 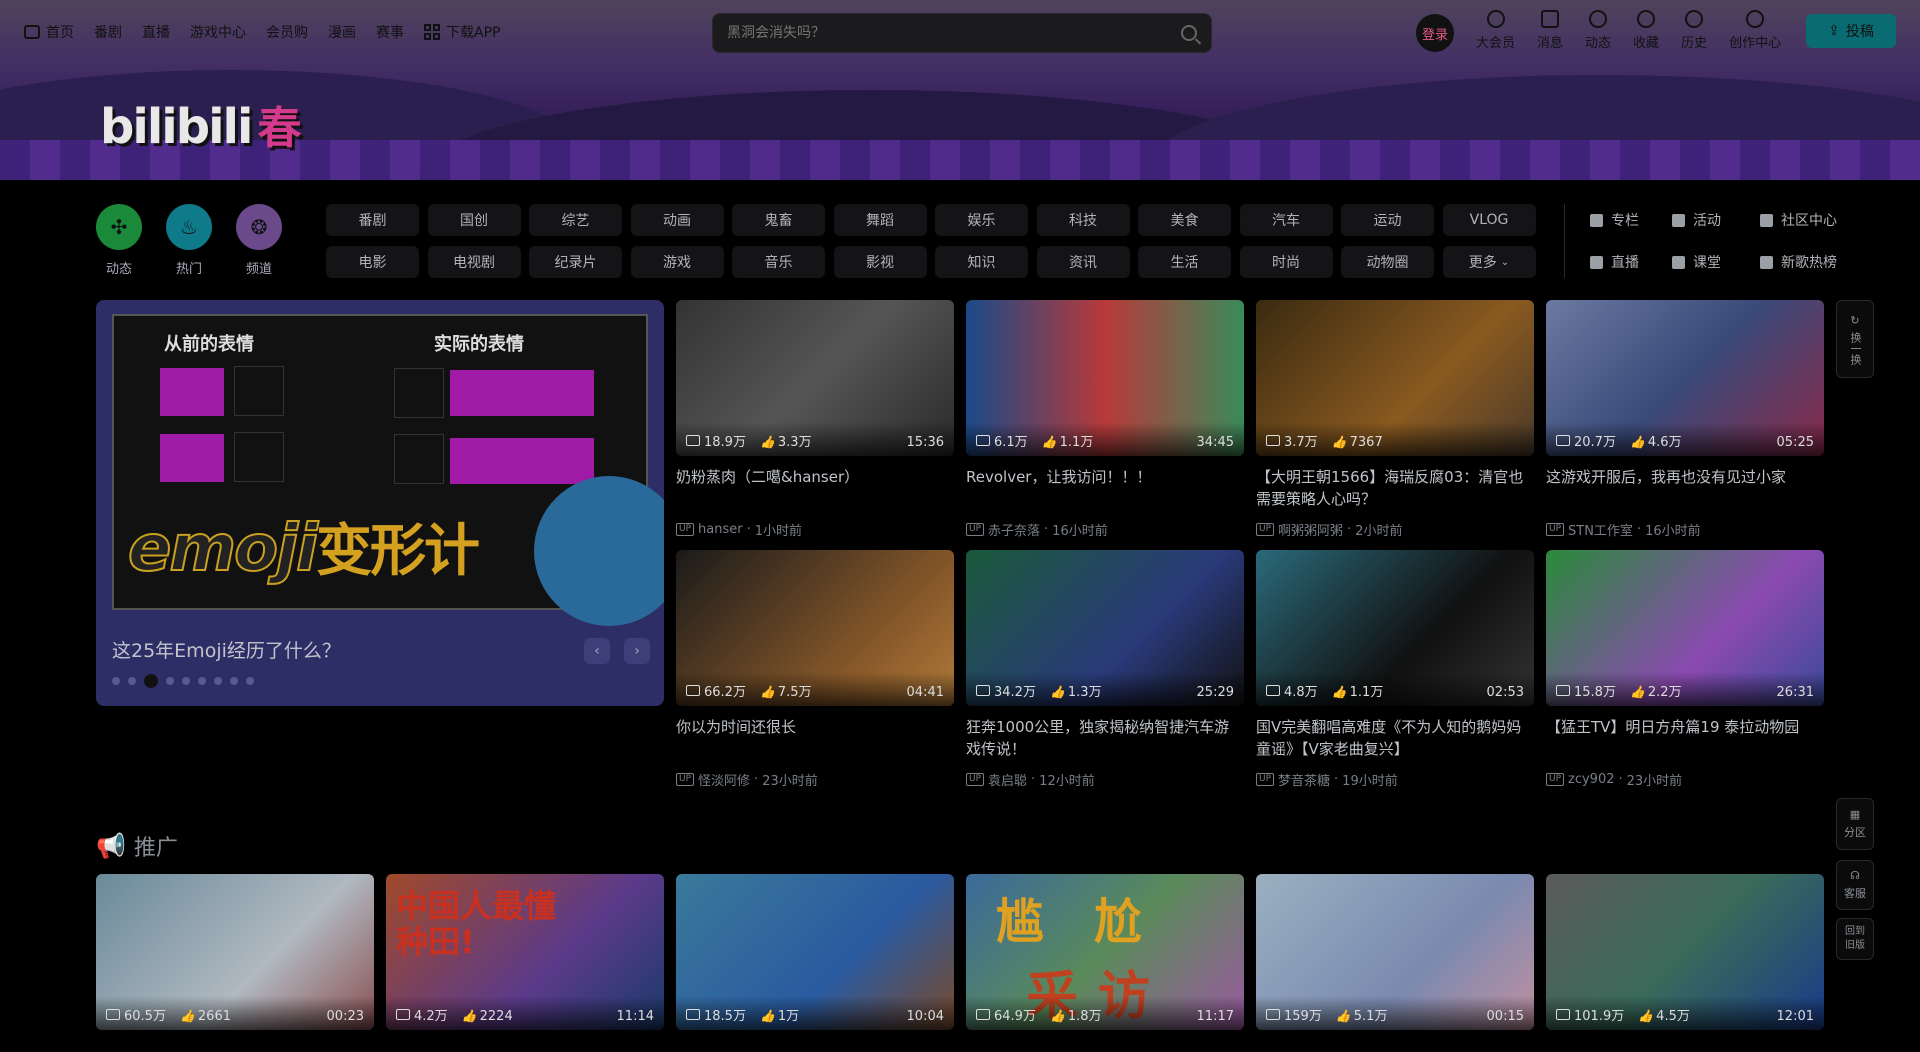 I want to click on service-button: ☊ 客服, so click(x=1855, y=885).